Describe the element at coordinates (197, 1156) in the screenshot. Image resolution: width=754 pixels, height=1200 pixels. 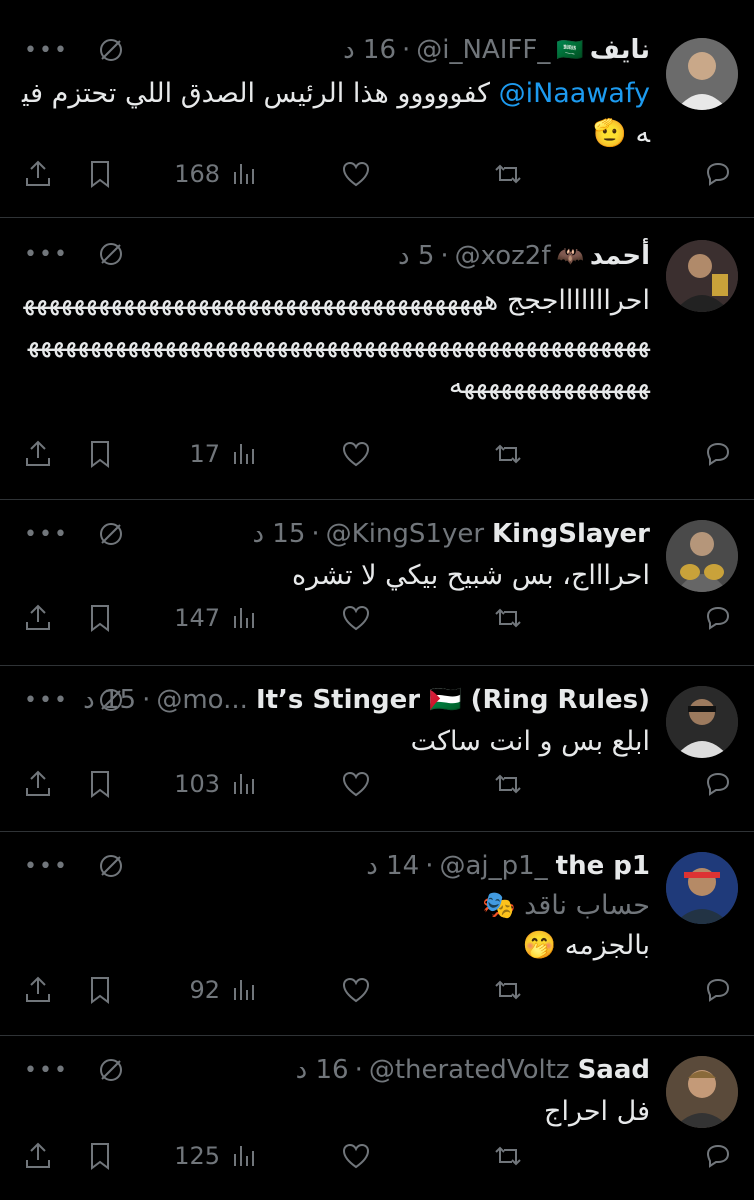
I see `views-count: 125` at that location.